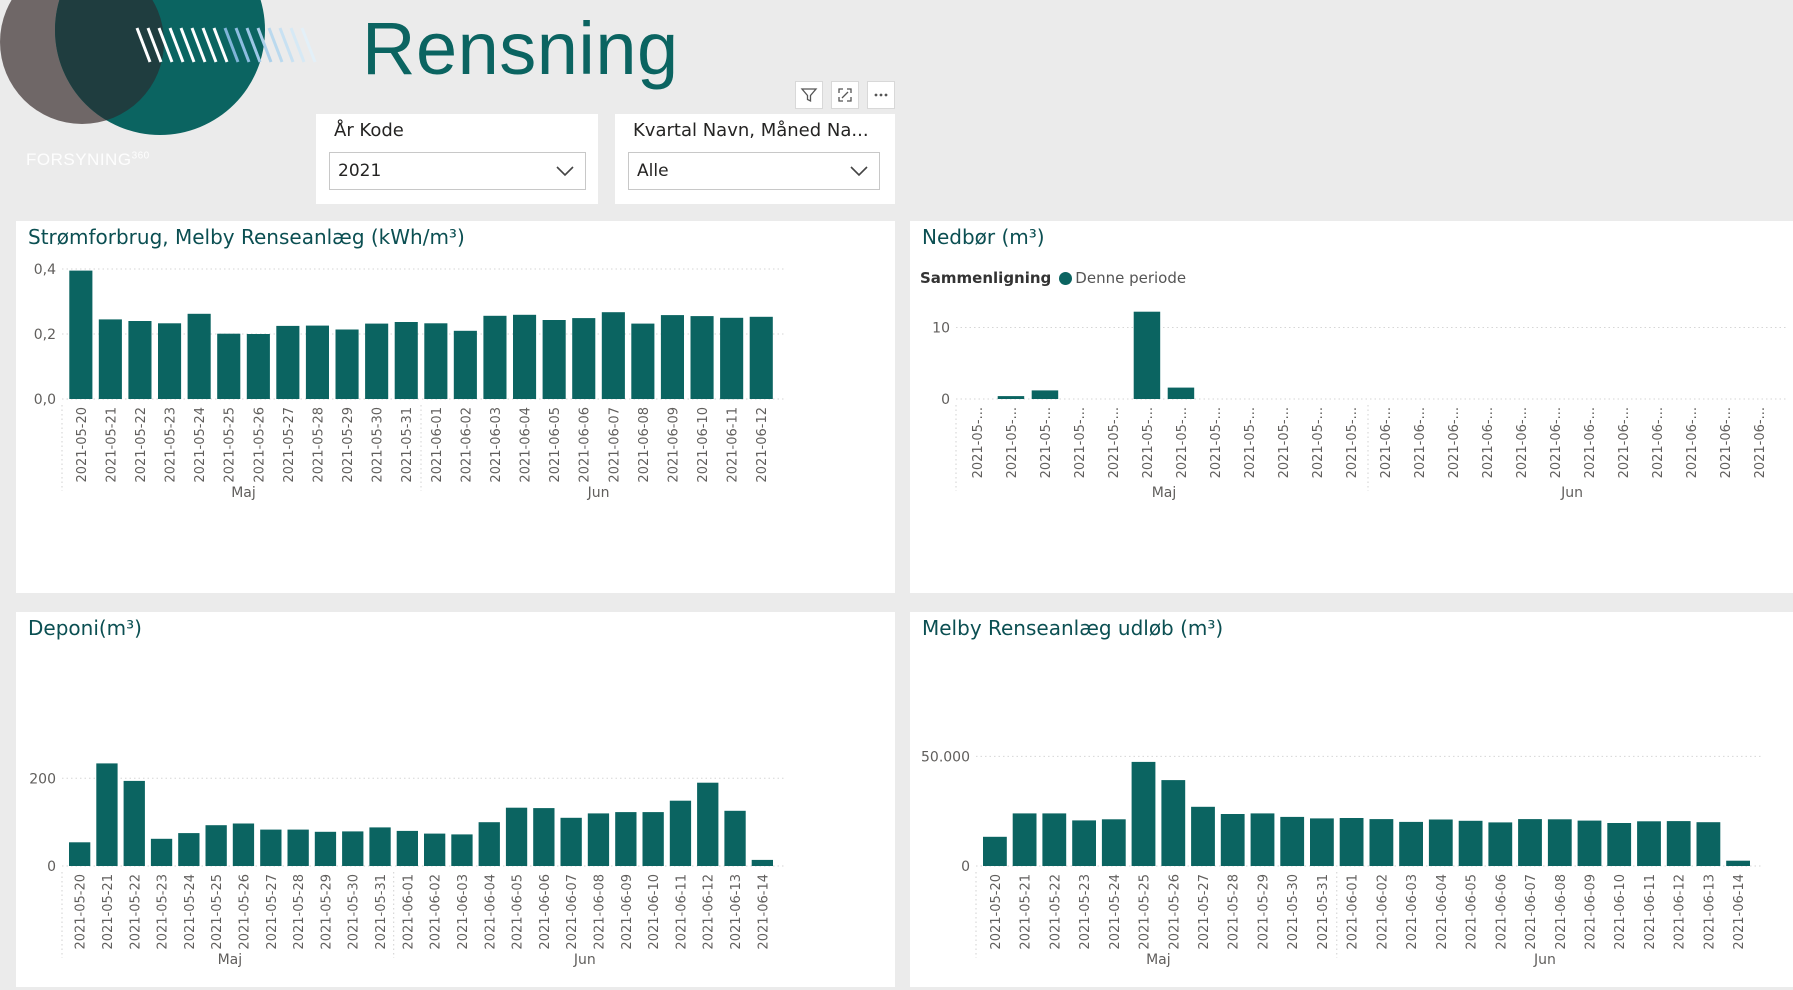 The image size is (1793, 990). I want to click on x-group-label: Jun, so click(584, 960).